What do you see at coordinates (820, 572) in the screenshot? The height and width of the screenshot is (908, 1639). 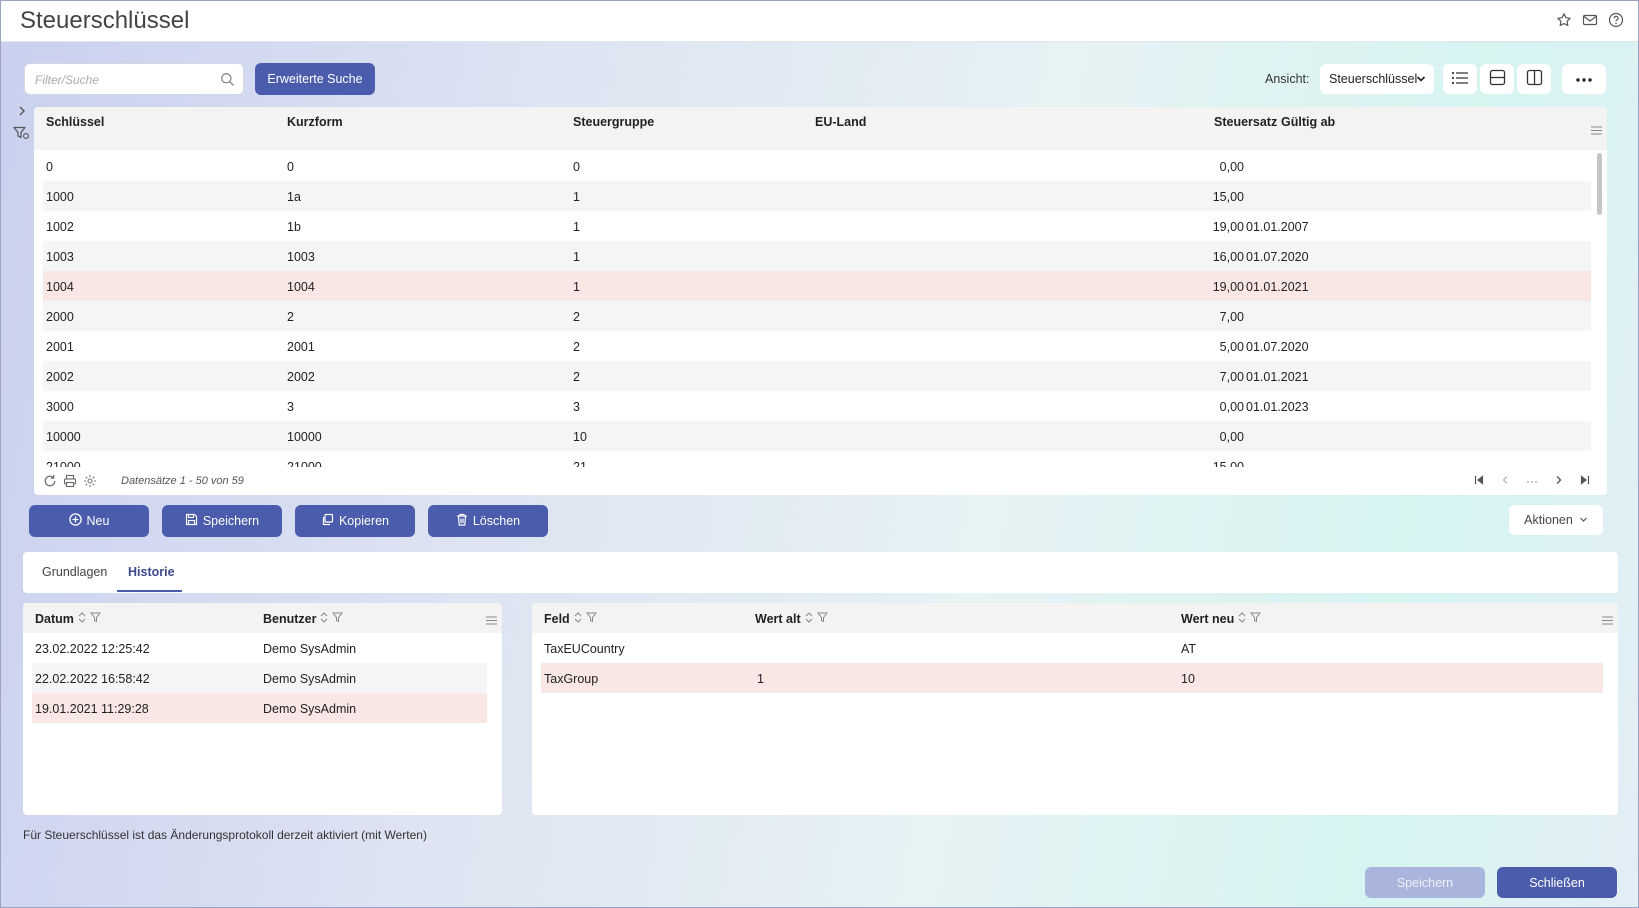 I see `detail-tabs: Grundlagen Historie` at bounding box center [820, 572].